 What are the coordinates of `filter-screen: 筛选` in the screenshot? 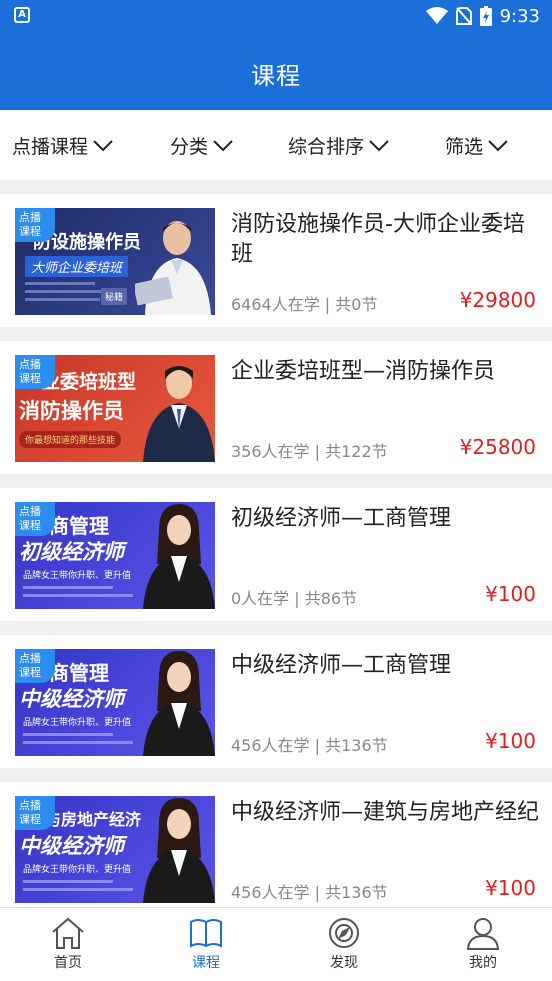 It's located at (477, 145).